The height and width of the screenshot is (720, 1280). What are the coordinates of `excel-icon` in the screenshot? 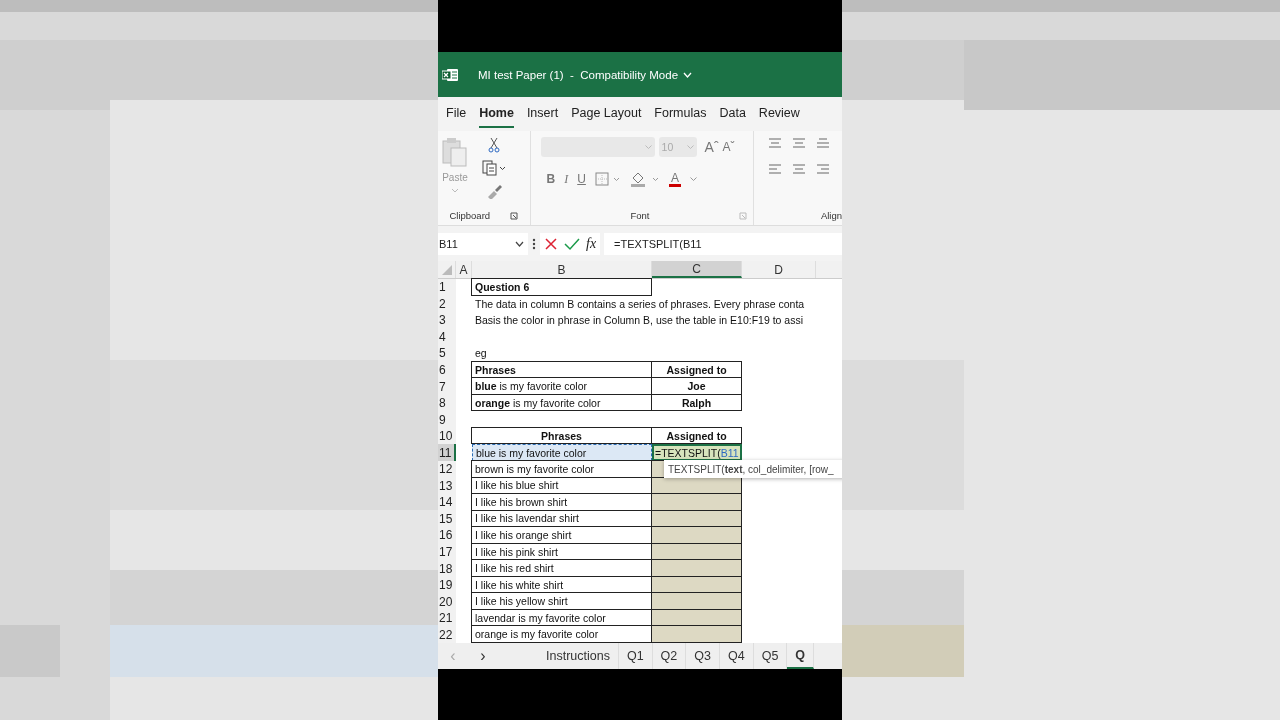 It's located at (450, 74).